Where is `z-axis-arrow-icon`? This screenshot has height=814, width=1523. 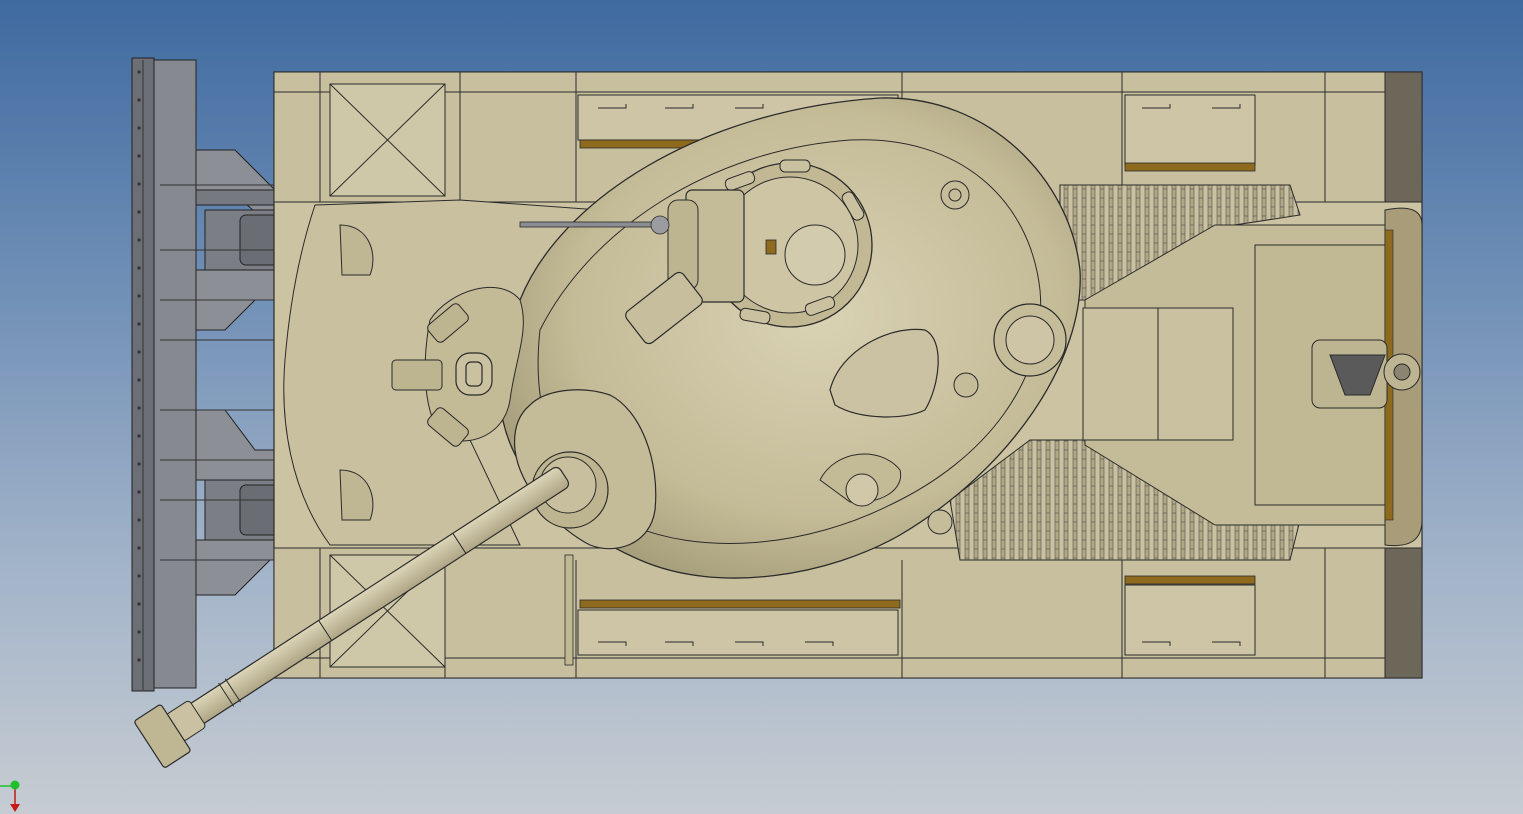
z-axis-arrow-icon is located at coordinates (15, 808).